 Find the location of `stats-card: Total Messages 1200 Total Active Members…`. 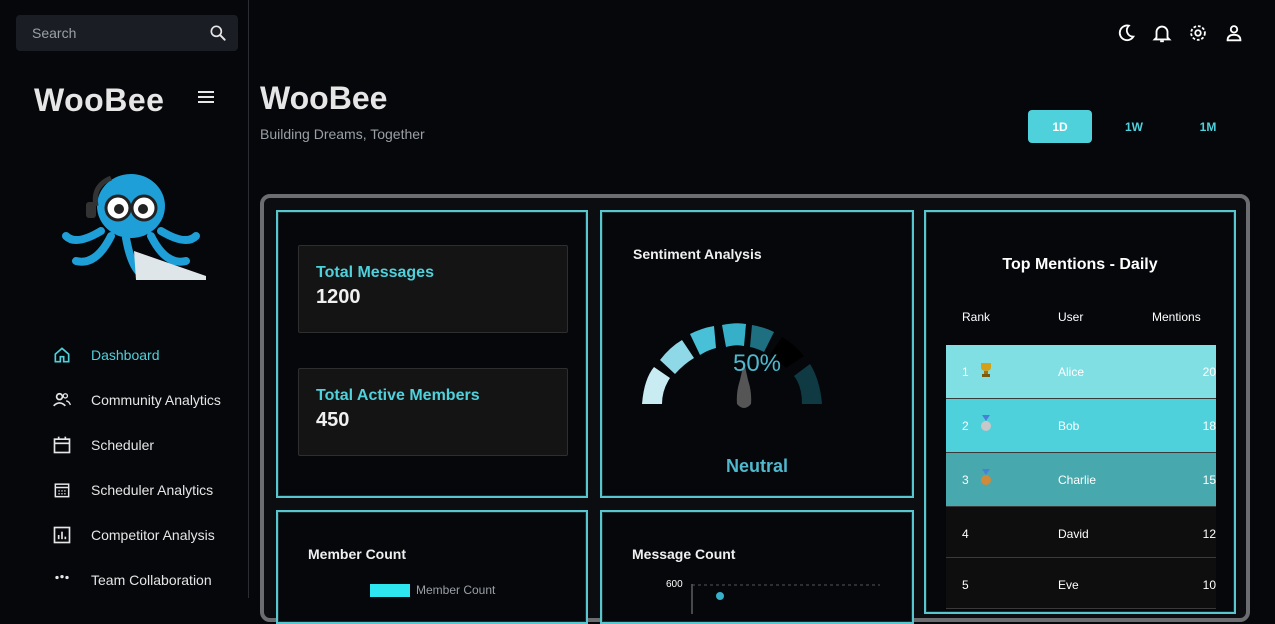

stats-card: Total Messages 1200 Total Active Members… is located at coordinates (432, 354).